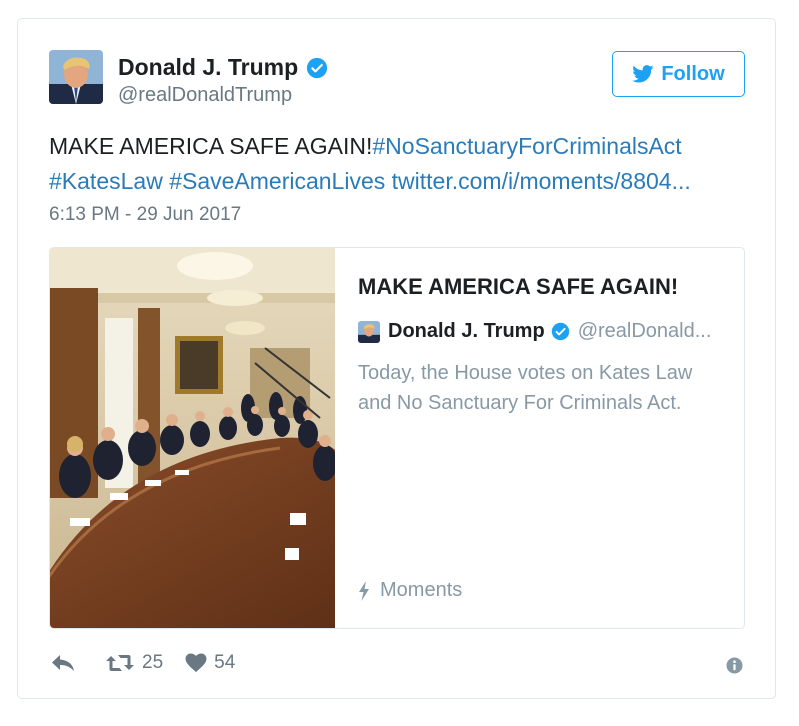 The image size is (799, 726). I want to click on hashtag-link: #NoSanctuaryForCriminalsAct, so click(526, 146).